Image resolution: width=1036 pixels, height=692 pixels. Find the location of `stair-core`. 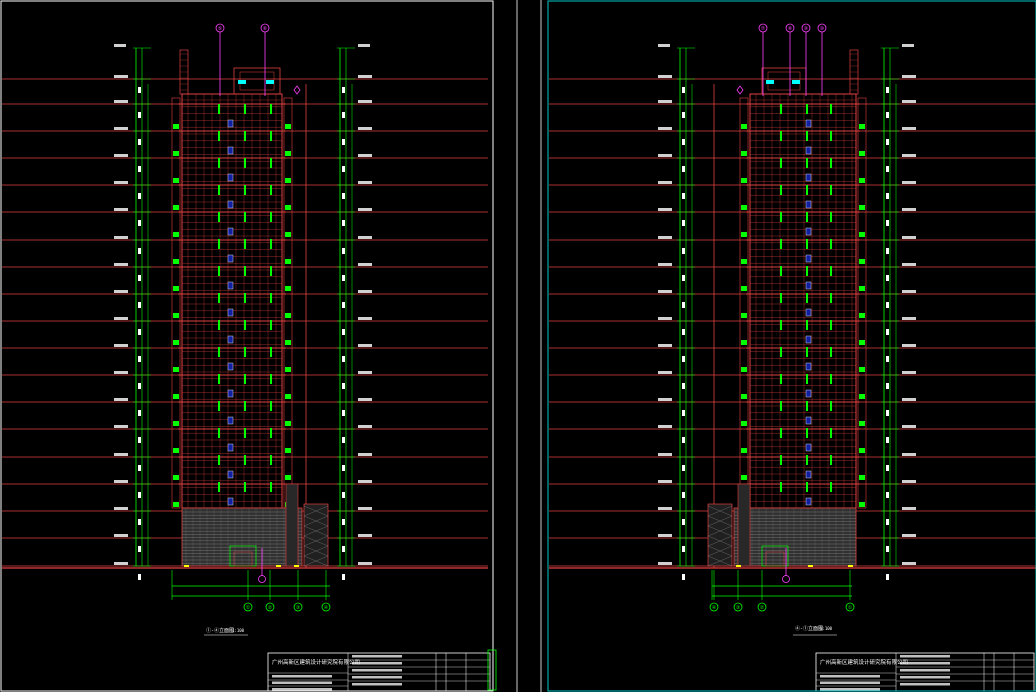

stair-core is located at coordinates (744, 525).